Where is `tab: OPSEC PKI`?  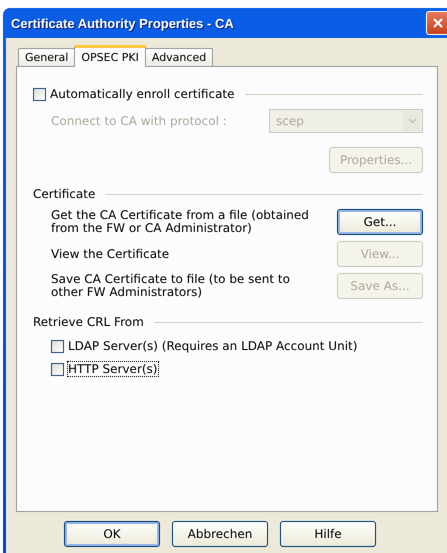 tab: OPSEC PKI is located at coordinates (110, 56).